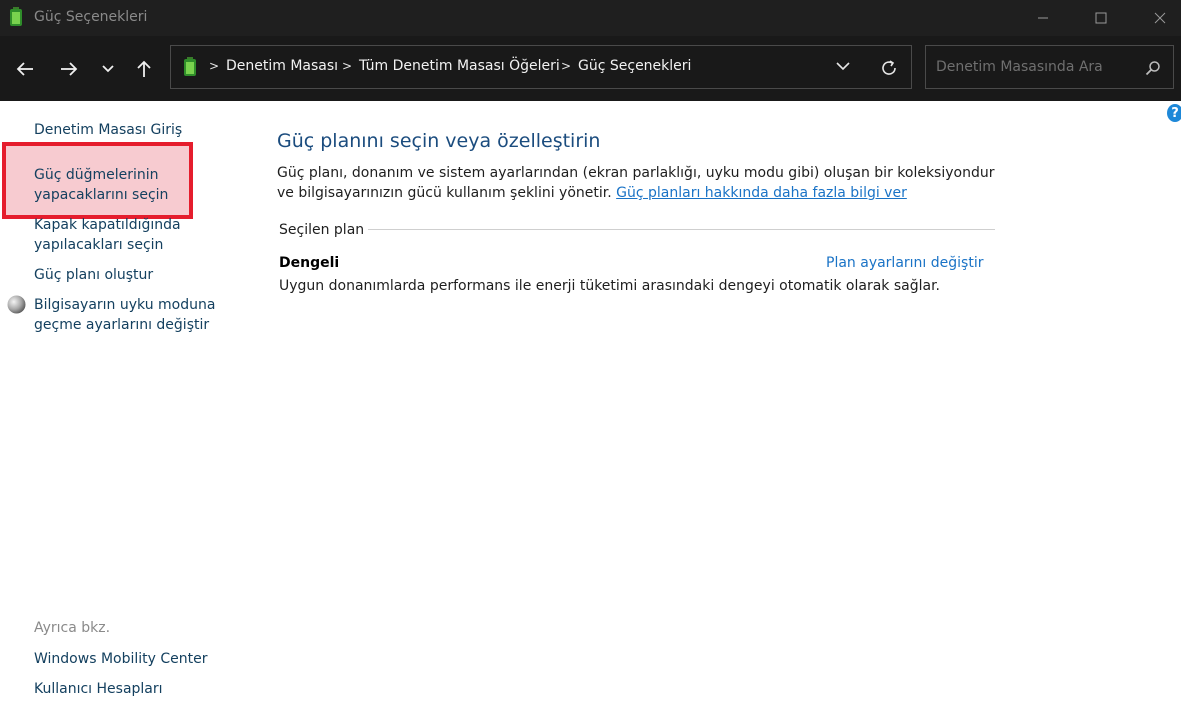  Describe the element at coordinates (322, 230) in the screenshot. I see `selected-plan-heading: Seçilen plan` at that location.